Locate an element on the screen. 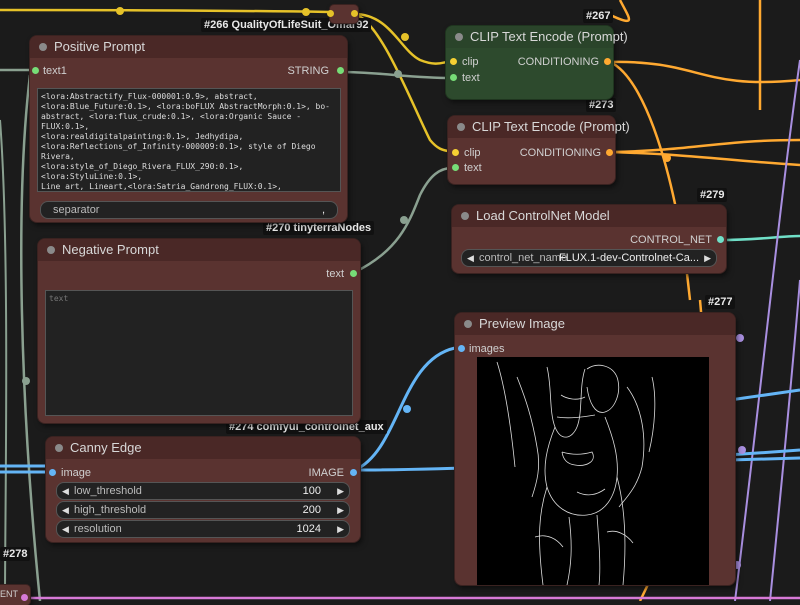 This screenshot has height=605, width=800. low-threshold-label: low_threshold is located at coordinates (108, 491).